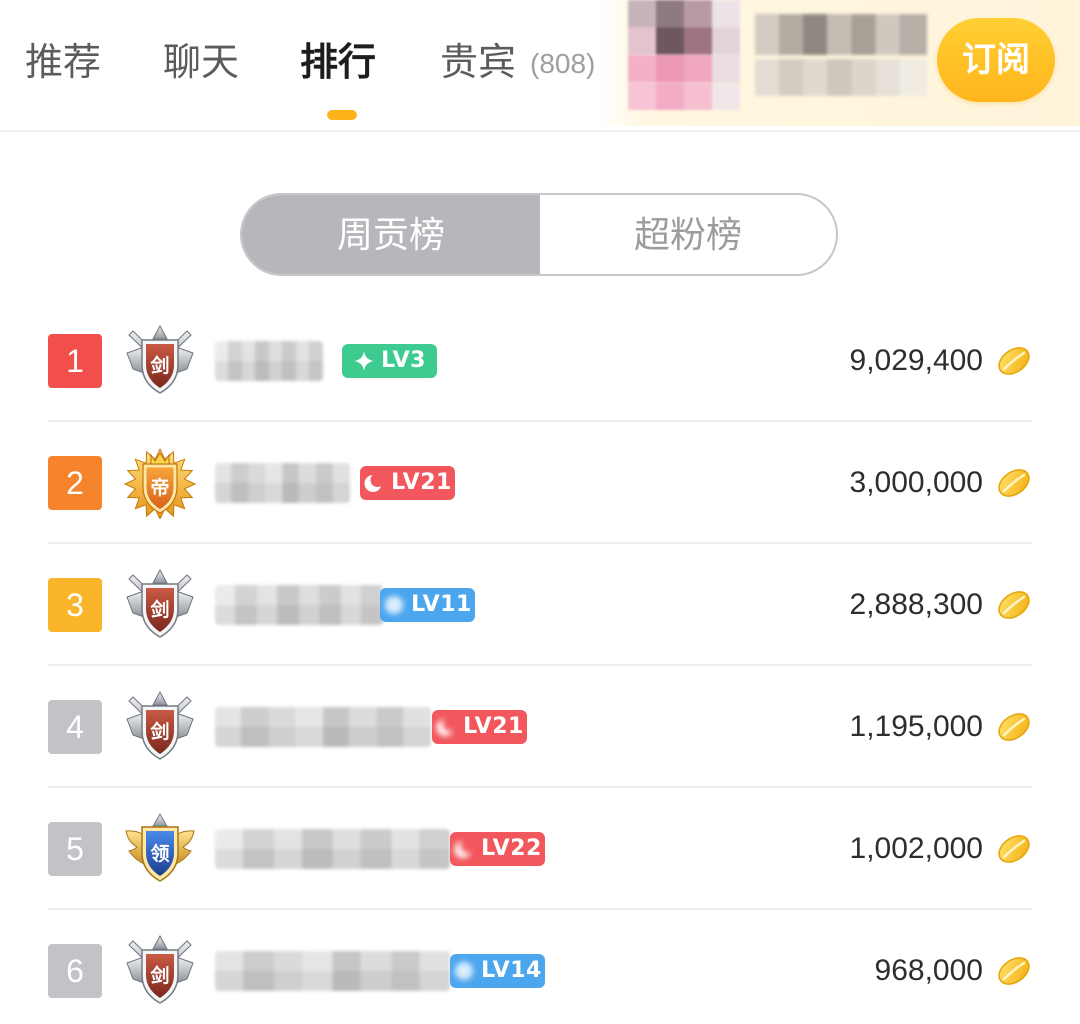 The image size is (1080, 1024). I want to click on tab-weekly-contribution: 周贡榜, so click(391, 234).